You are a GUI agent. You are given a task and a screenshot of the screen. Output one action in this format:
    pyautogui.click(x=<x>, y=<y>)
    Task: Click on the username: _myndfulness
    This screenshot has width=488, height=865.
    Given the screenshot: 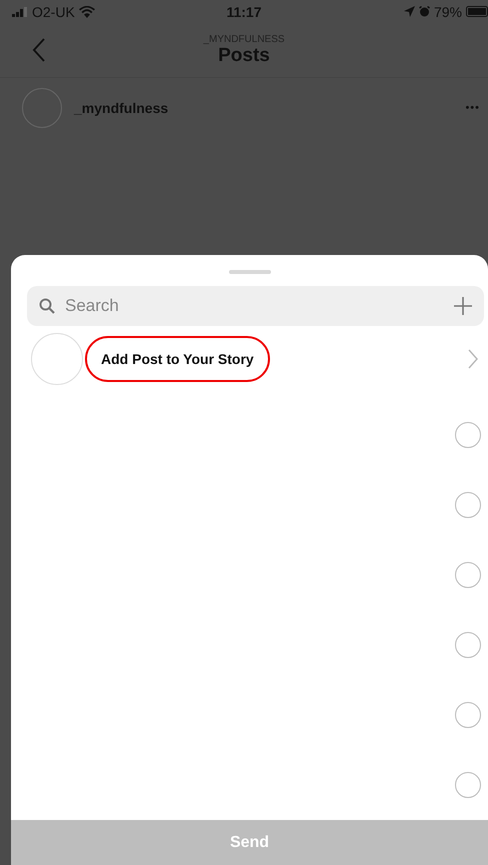 What is the action you would take?
    pyautogui.click(x=121, y=108)
    